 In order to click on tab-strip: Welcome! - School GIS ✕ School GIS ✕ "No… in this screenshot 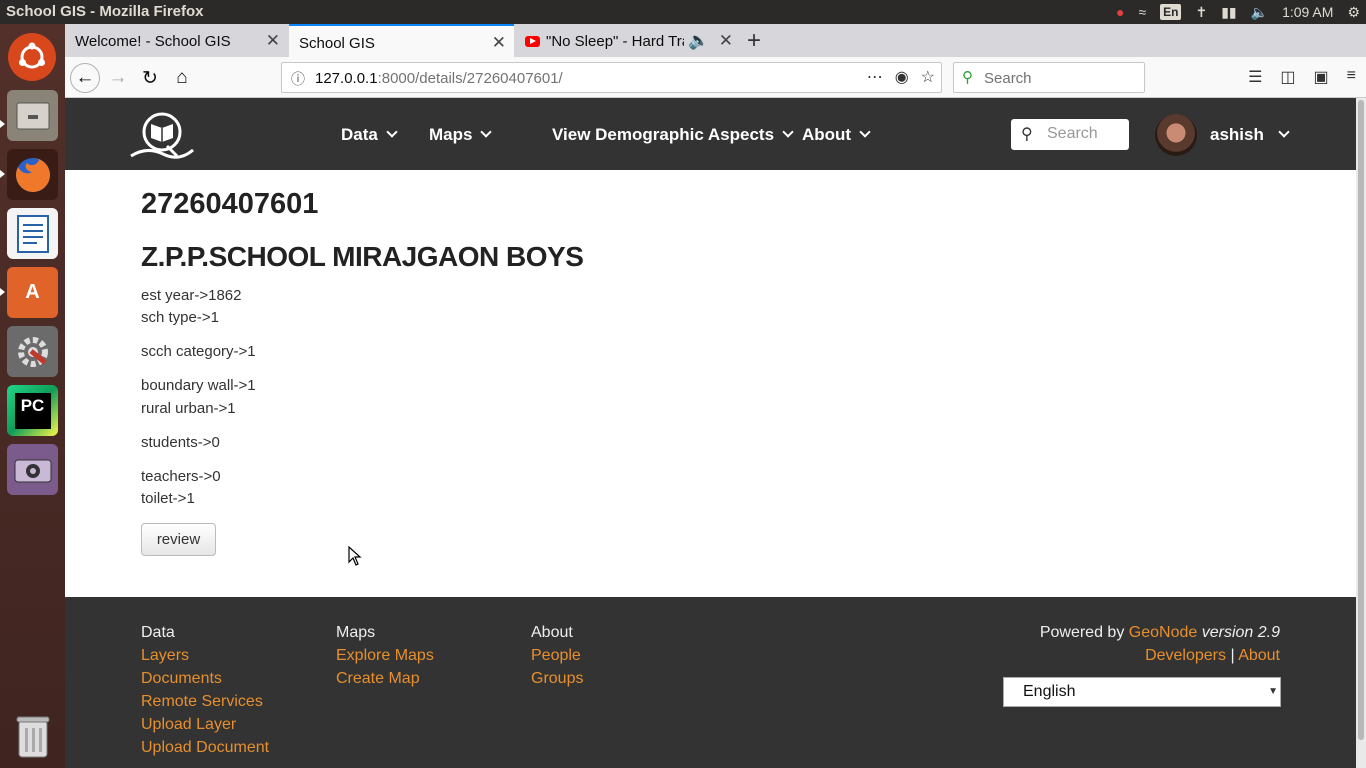, I will do `click(715, 40)`.